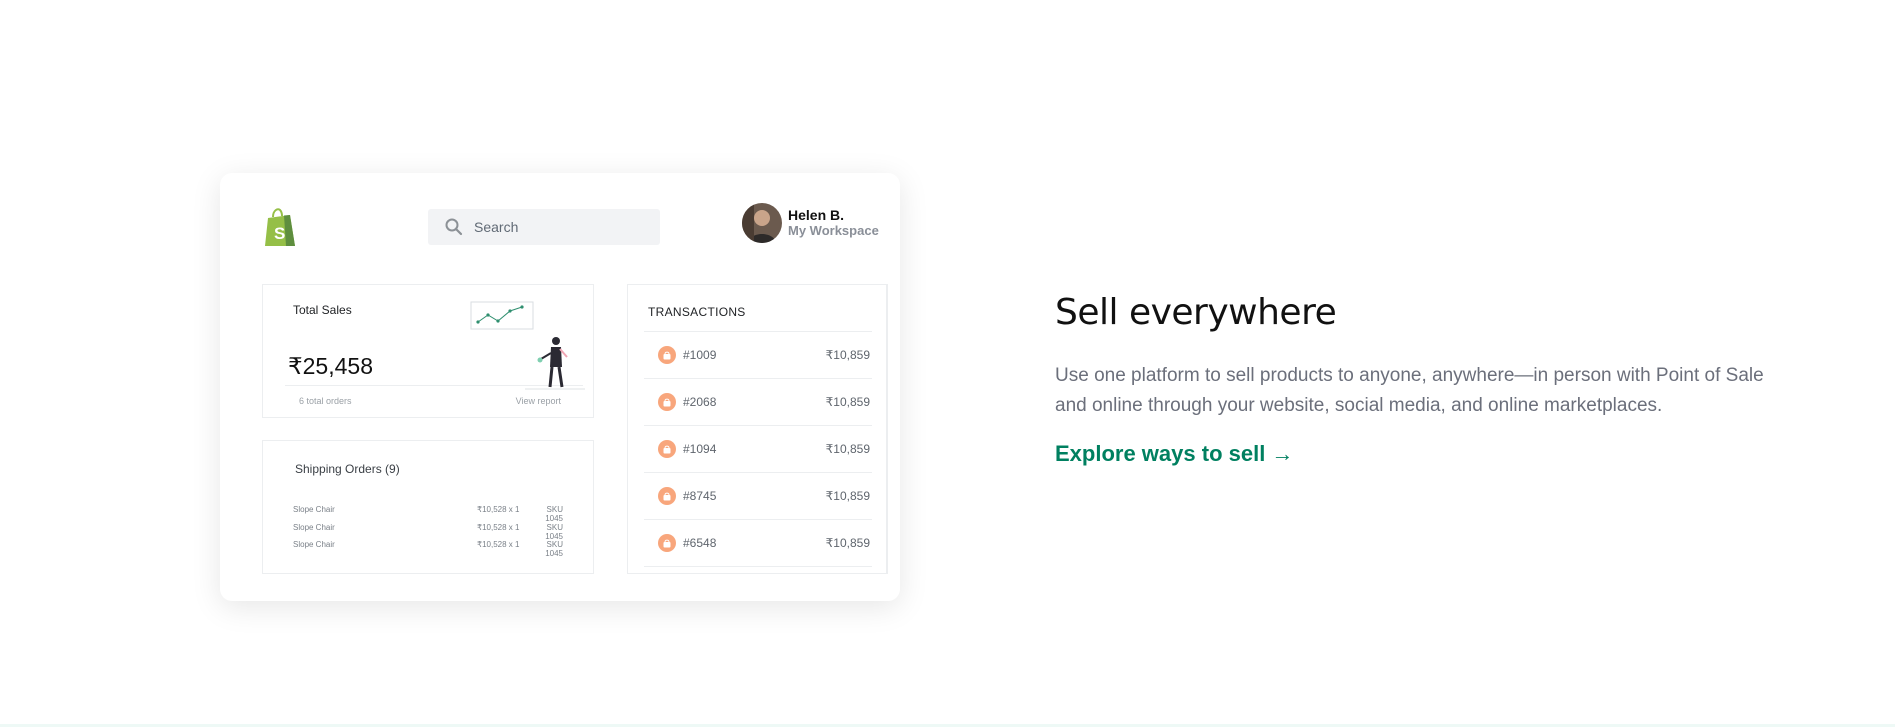 The image size is (1895, 727). What do you see at coordinates (697, 312) in the screenshot?
I see `transactions-title: TRANSACTIONS` at bounding box center [697, 312].